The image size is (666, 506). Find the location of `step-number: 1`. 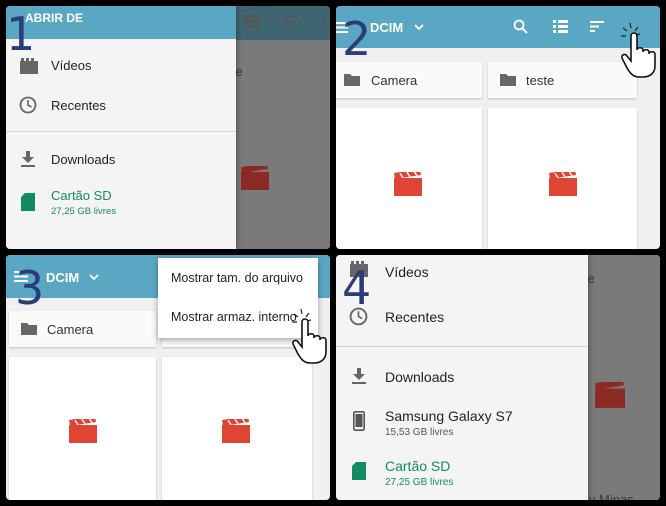

step-number: 1 is located at coordinates (21, 34).